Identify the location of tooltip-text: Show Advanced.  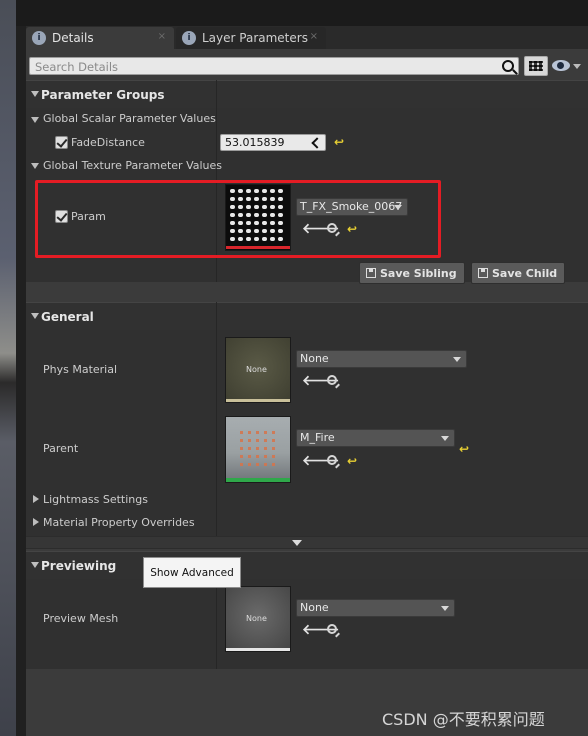
(192, 572).